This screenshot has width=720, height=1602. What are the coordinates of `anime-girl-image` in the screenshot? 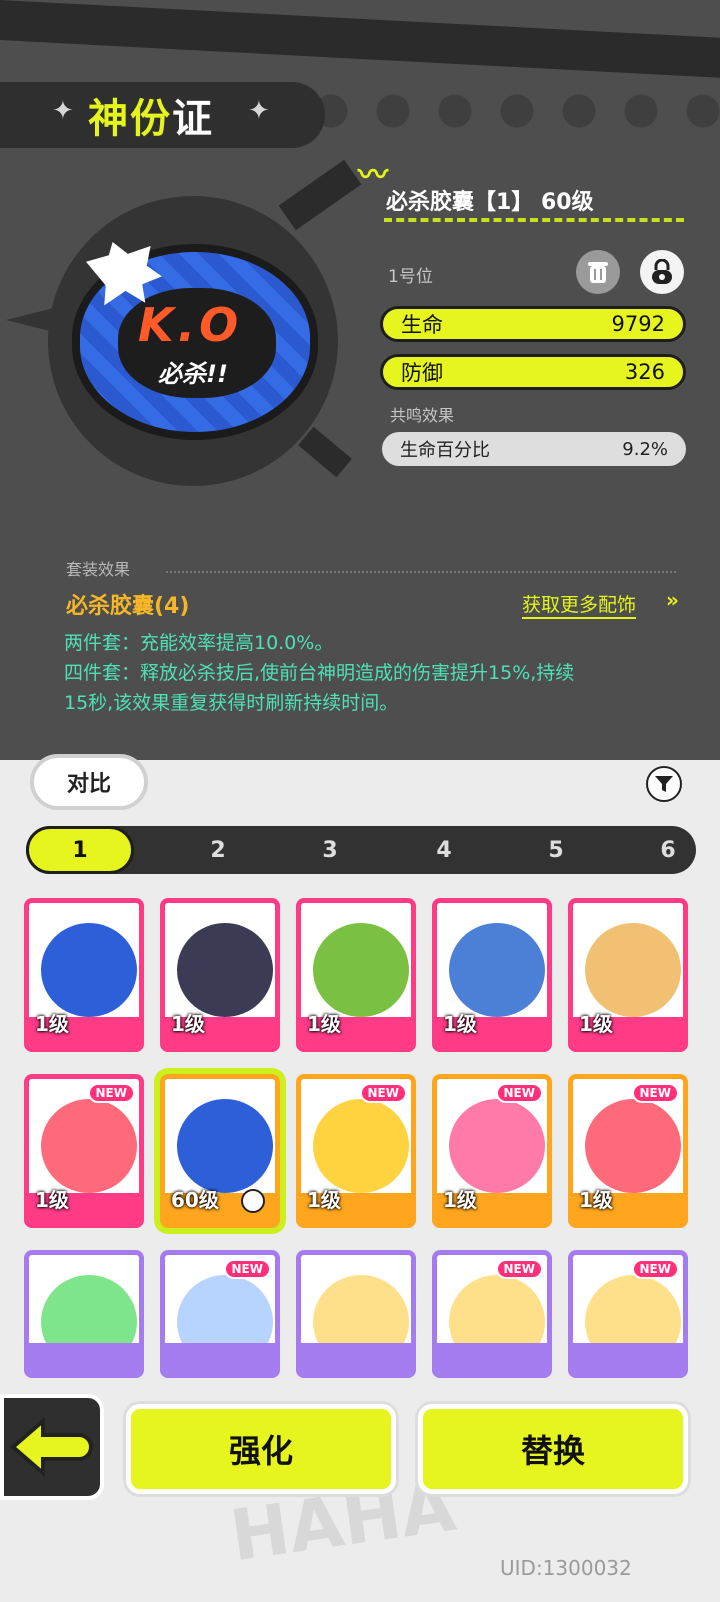 It's located at (225, 970).